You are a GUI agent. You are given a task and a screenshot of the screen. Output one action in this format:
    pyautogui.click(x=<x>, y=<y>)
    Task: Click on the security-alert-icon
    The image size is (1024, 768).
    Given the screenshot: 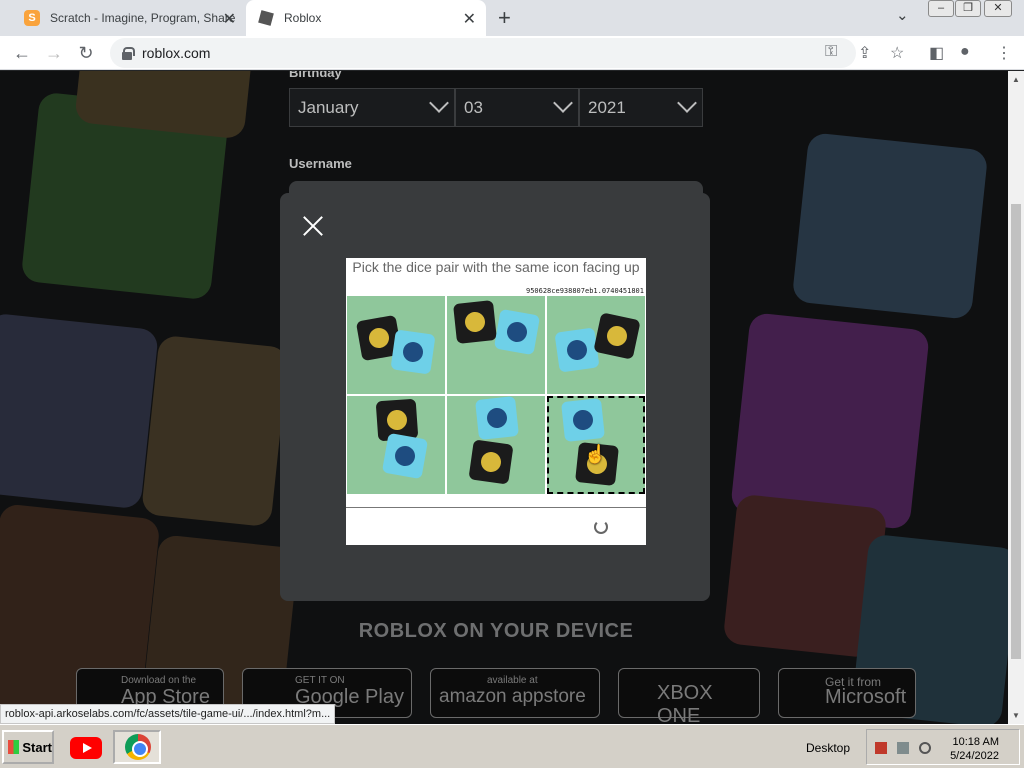 What is the action you would take?
    pyautogui.click(x=881, y=748)
    